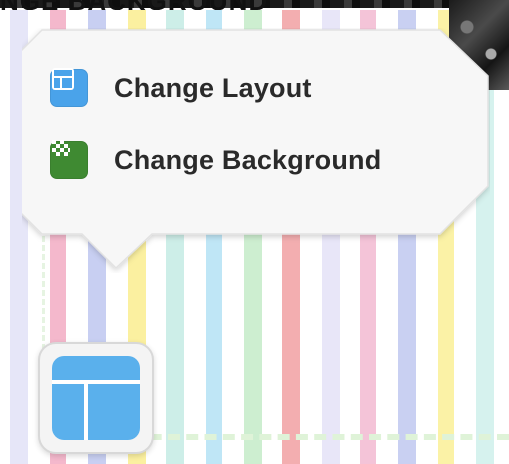 This screenshot has height=464, width=509. I want to click on change-background-menu-item: Change Background, so click(215, 160).